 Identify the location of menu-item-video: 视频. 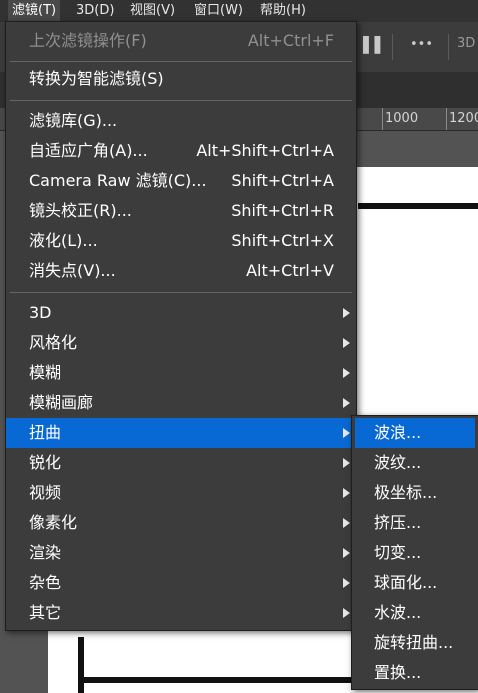
(181, 493).